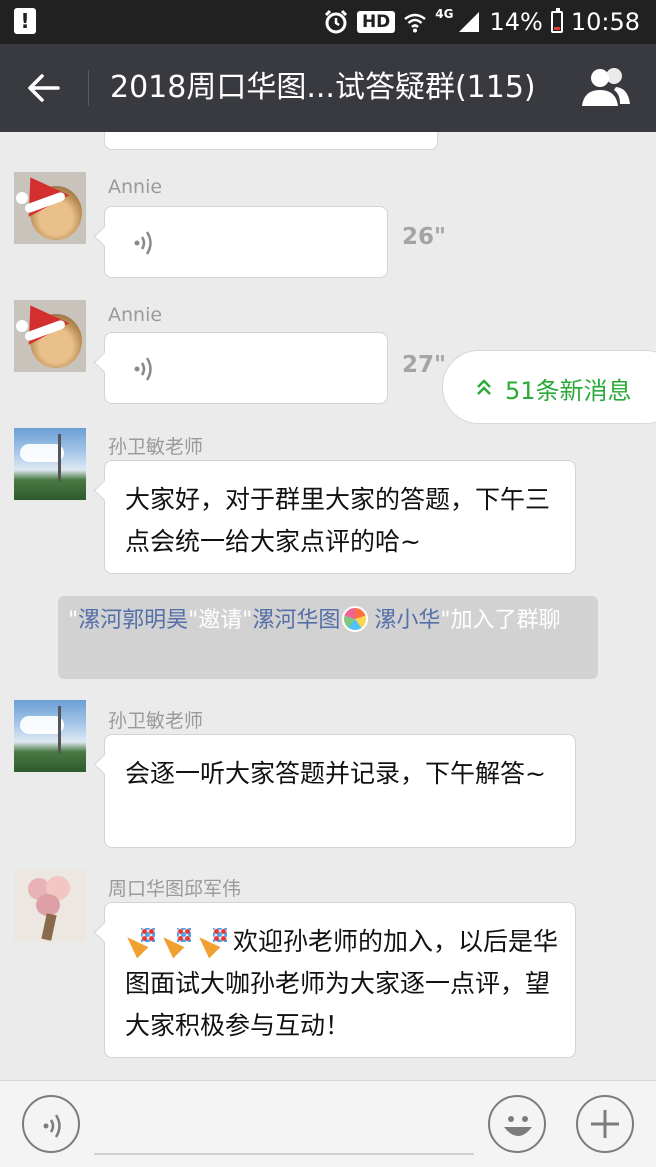  What do you see at coordinates (516, 22) in the screenshot?
I see `battery-percent: 14%` at bounding box center [516, 22].